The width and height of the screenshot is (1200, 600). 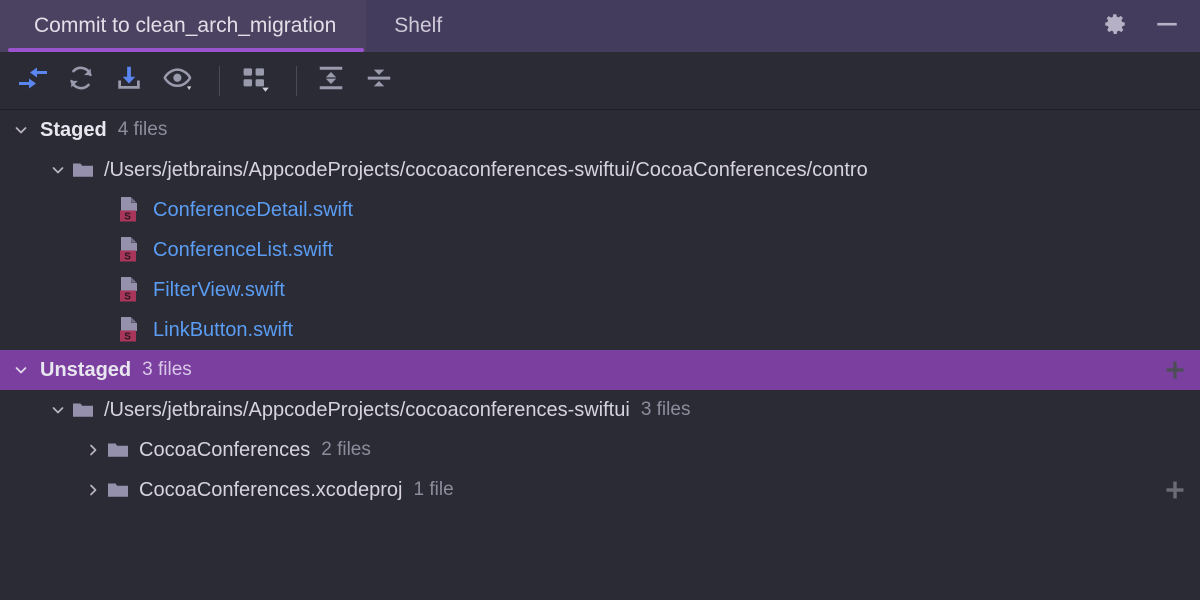 I want to click on gear-icon, so click(x=1115, y=26).